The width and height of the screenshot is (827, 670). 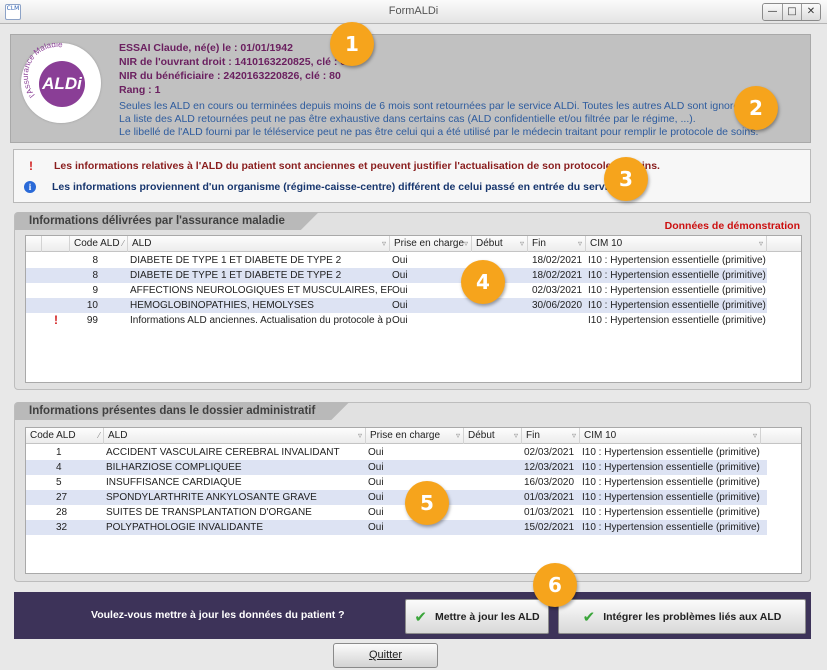 I want to click on cell-code: 9, so click(x=95, y=290).